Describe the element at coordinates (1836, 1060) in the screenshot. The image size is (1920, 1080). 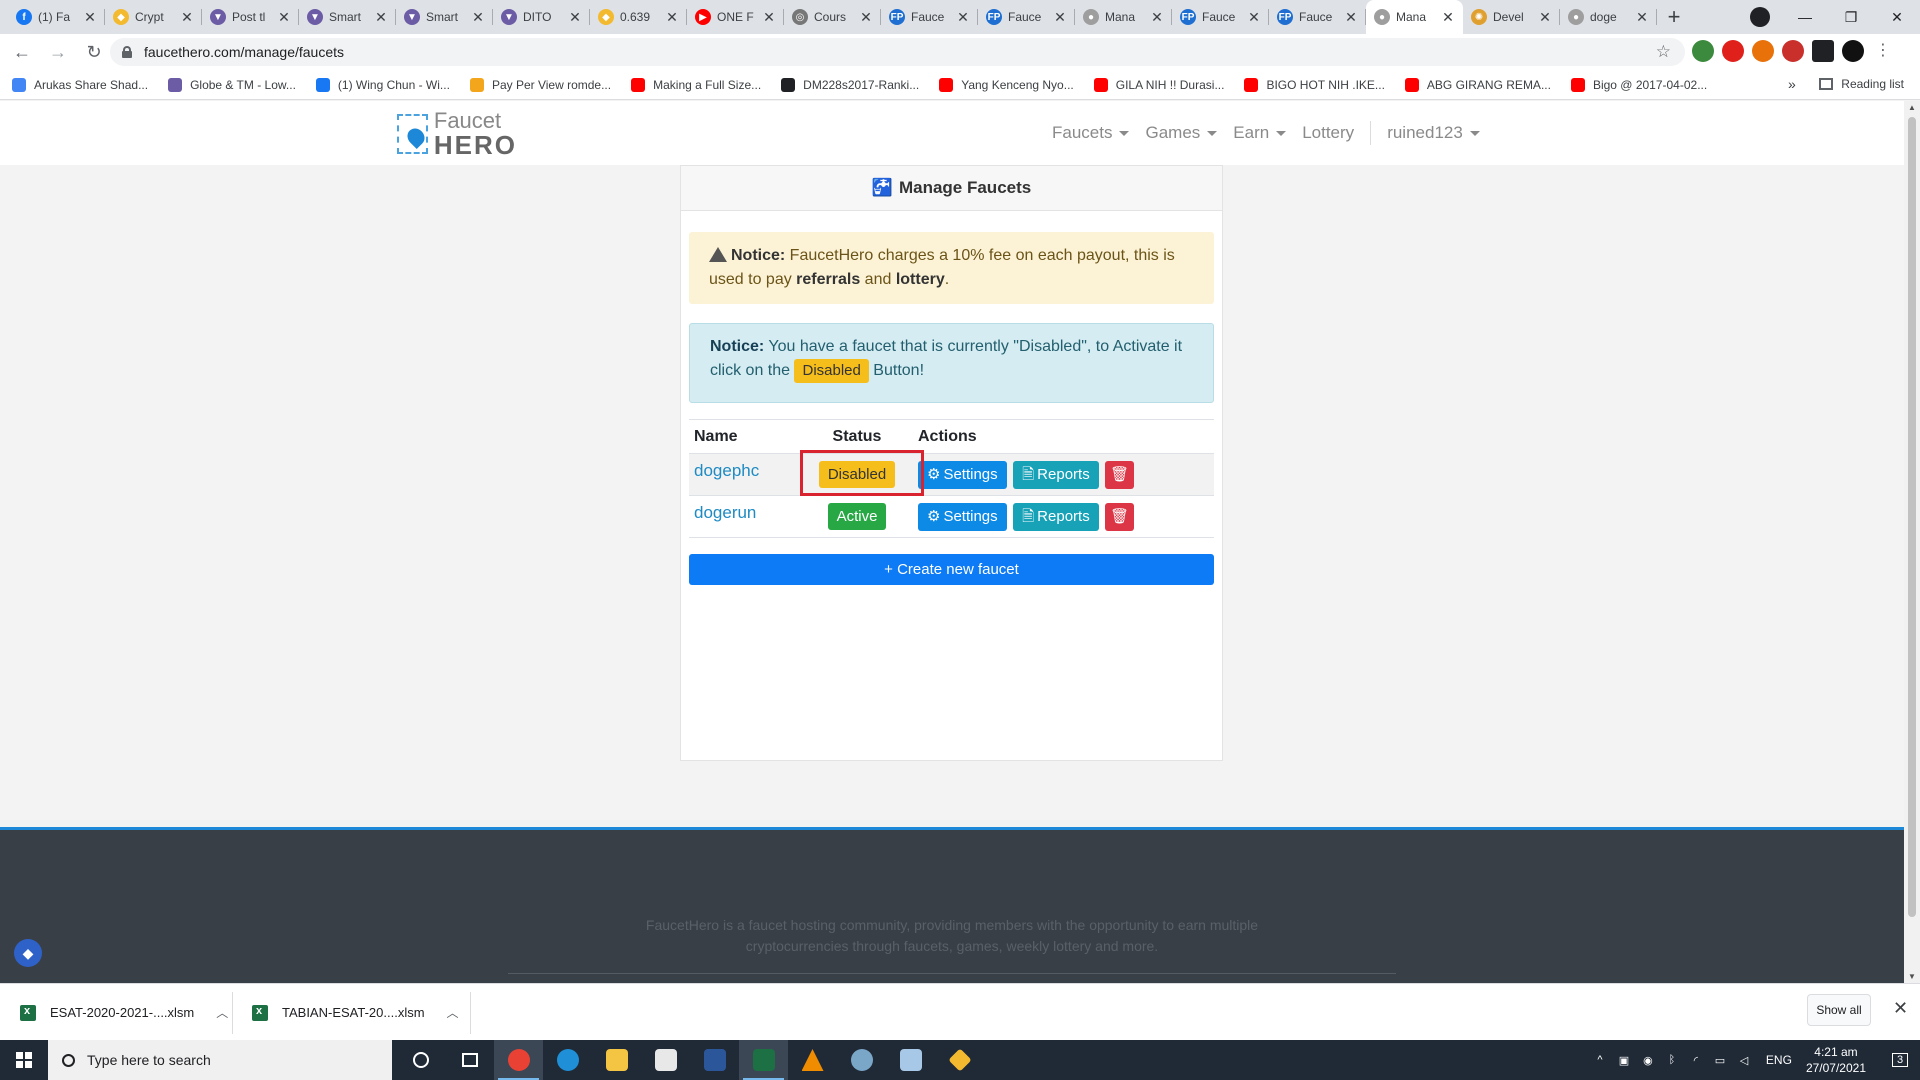
I see `clock: 4:21 am 27/07/2021` at that location.